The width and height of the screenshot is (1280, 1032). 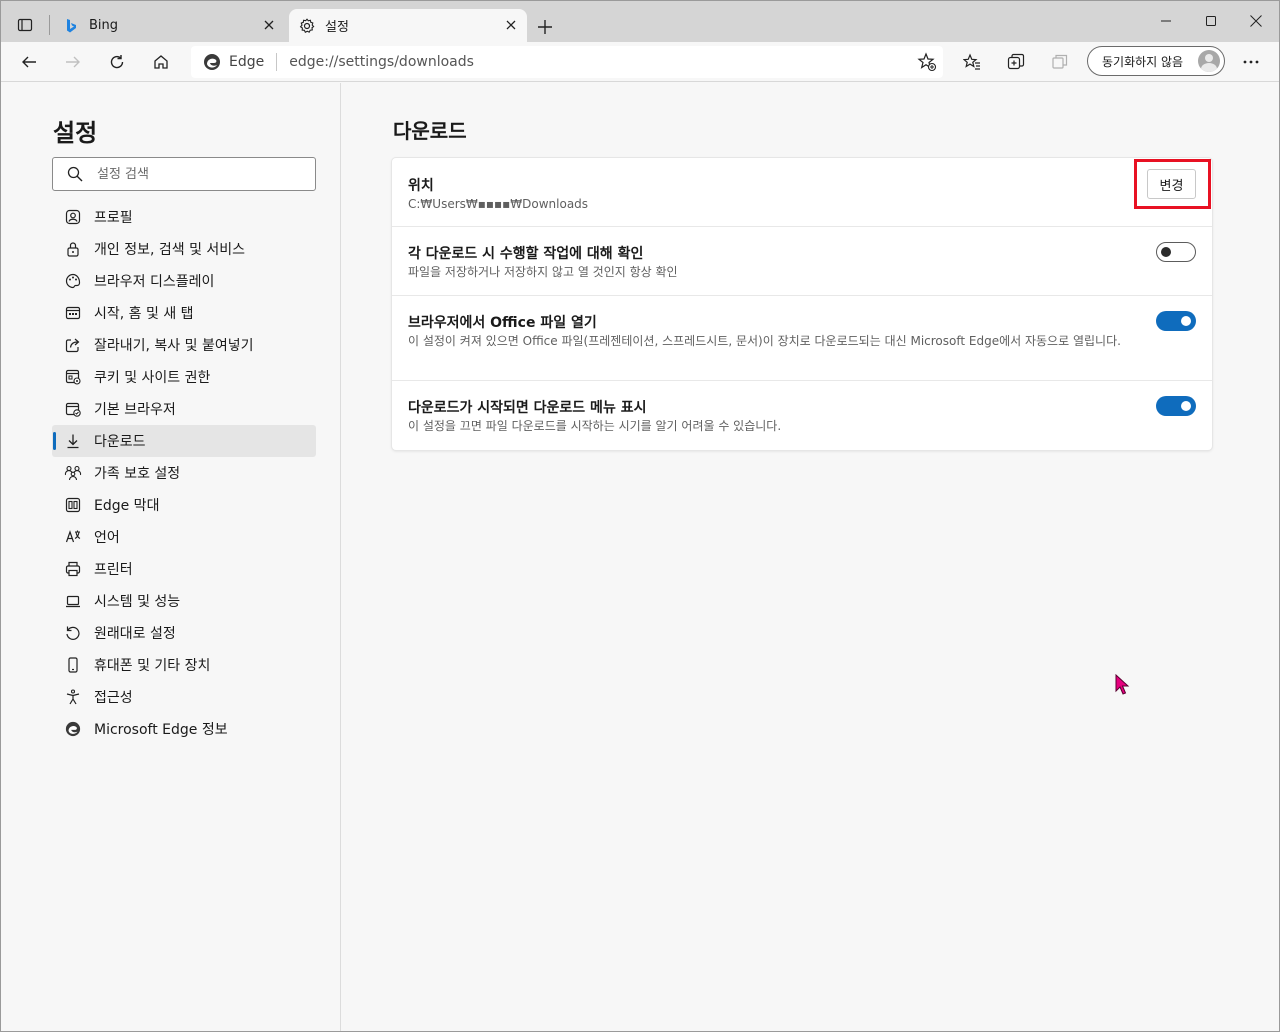 What do you see at coordinates (73, 665) in the screenshot?
I see `phone-icon` at bounding box center [73, 665].